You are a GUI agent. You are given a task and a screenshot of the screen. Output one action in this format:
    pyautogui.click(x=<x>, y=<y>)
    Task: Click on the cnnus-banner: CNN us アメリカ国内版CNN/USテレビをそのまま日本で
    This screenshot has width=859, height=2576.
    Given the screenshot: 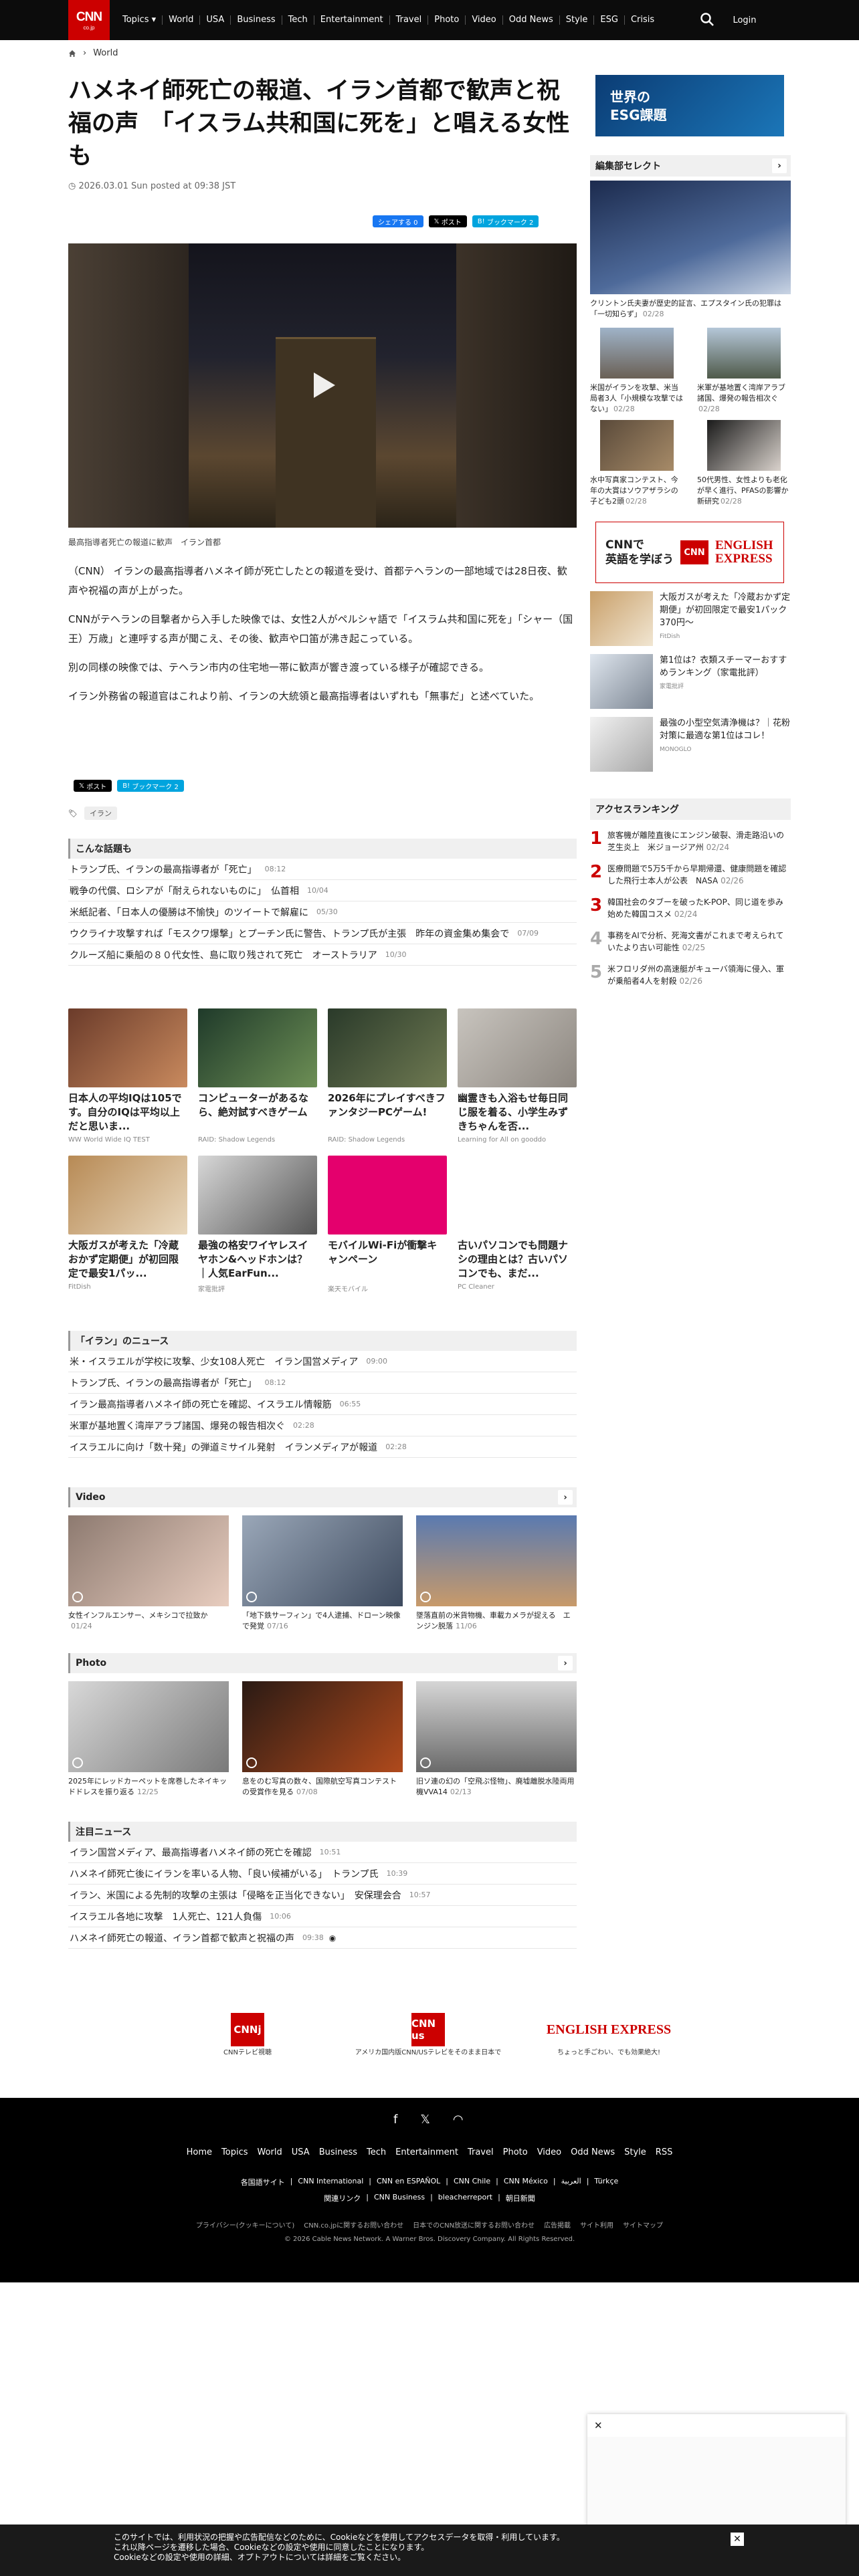 What is the action you would take?
    pyautogui.click(x=428, y=2034)
    